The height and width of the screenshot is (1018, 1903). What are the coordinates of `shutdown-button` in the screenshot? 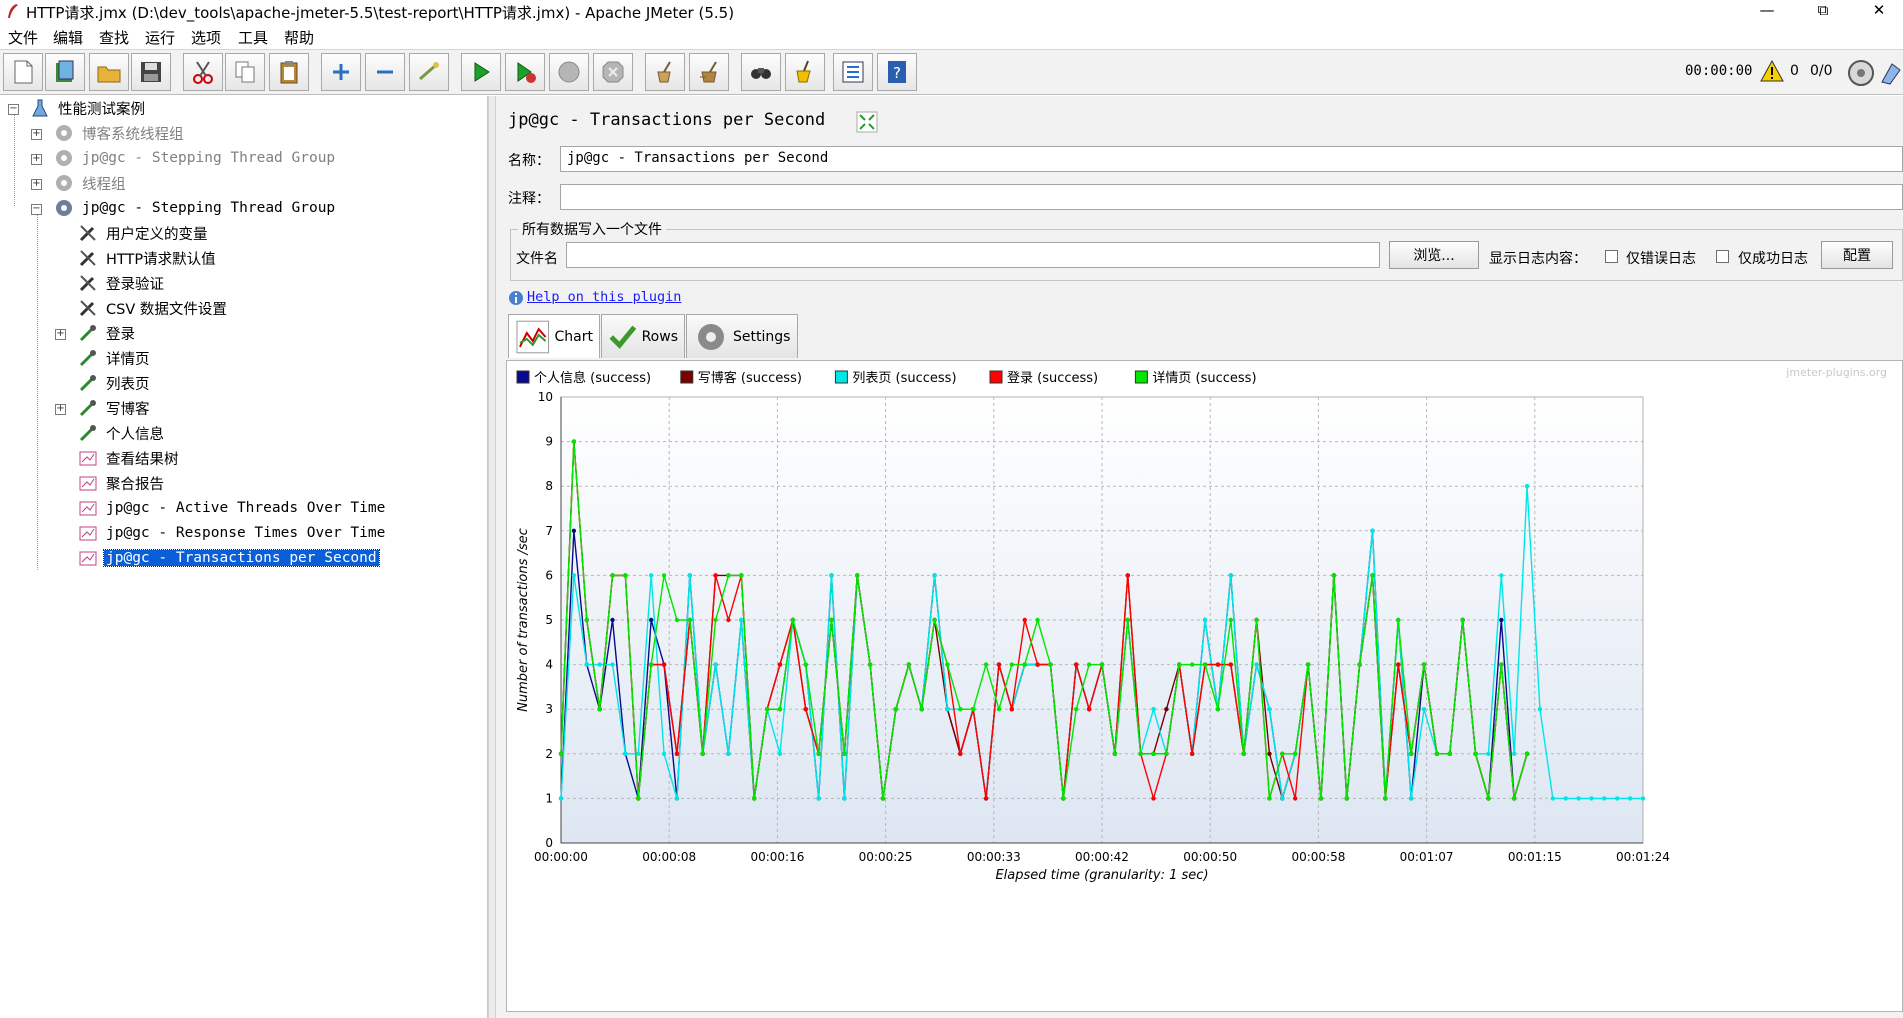 It's located at (613, 72).